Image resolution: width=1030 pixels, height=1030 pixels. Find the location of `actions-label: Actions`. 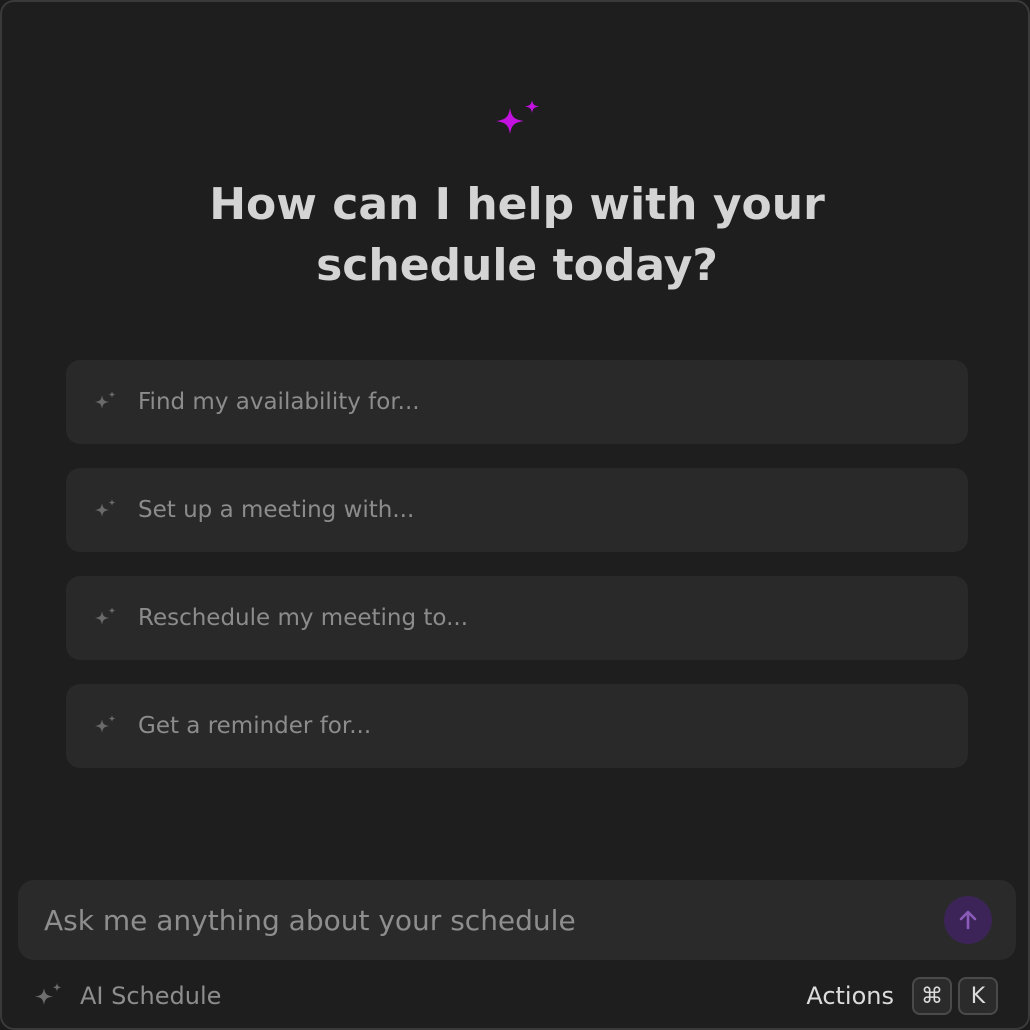

actions-label: Actions is located at coordinates (850, 996).